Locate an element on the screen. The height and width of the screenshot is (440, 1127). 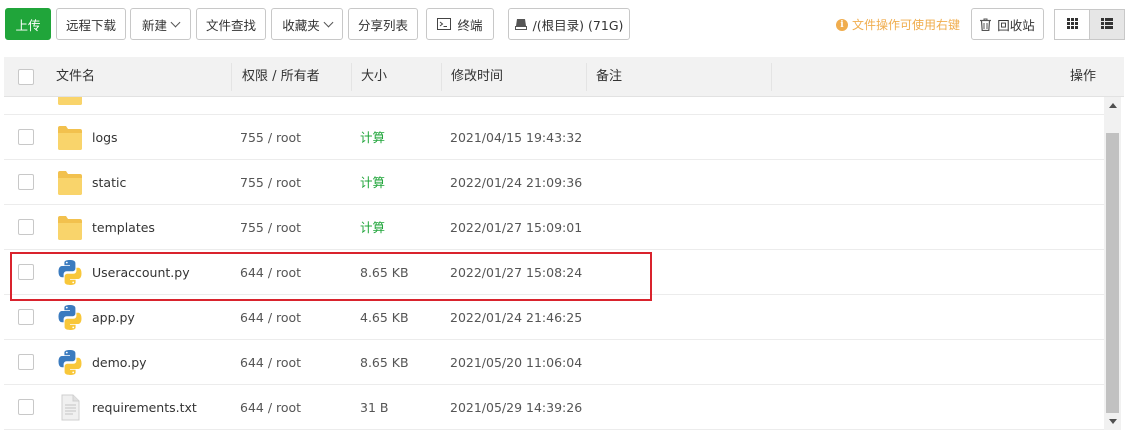
header-size: 大小 is located at coordinates (374, 77).